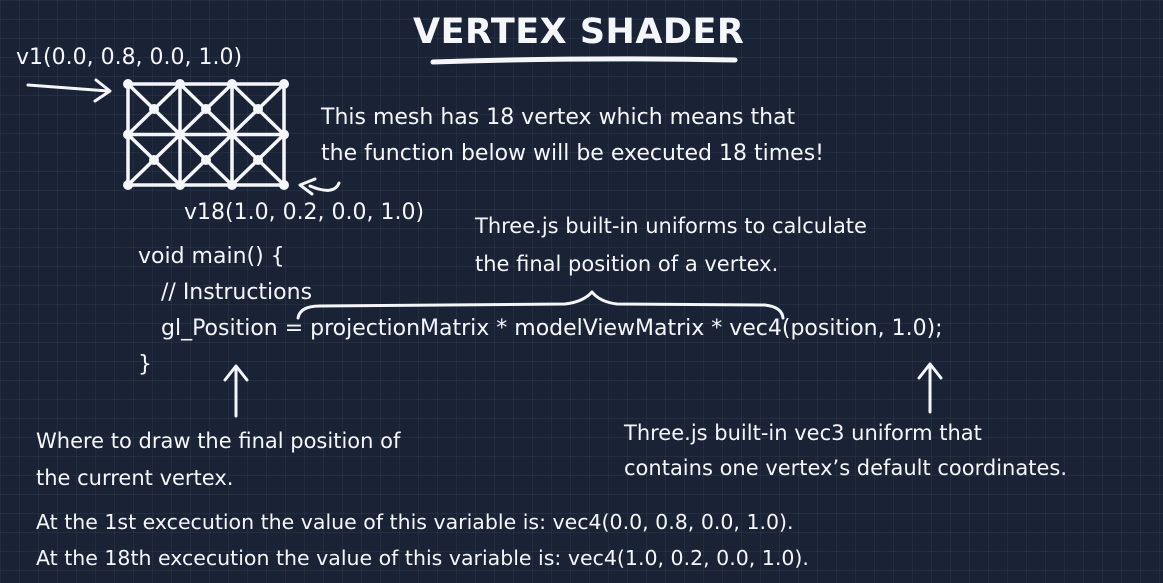 The height and width of the screenshot is (583, 1163). Describe the element at coordinates (304, 212) in the screenshot. I see `v18-label: v18(1.0, 0.2, 0.0, 1.0)` at that location.